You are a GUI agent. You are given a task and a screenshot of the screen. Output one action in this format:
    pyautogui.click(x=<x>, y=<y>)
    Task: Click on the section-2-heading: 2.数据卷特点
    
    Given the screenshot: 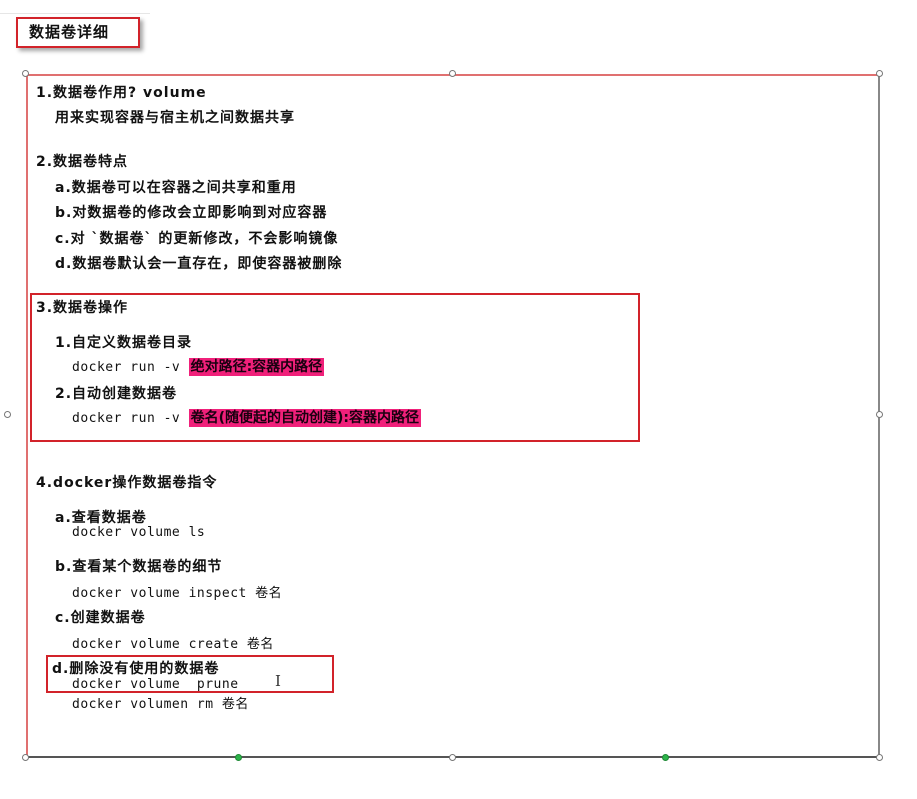 What is the action you would take?
    pyautogui.click(x=82, y=162)
    